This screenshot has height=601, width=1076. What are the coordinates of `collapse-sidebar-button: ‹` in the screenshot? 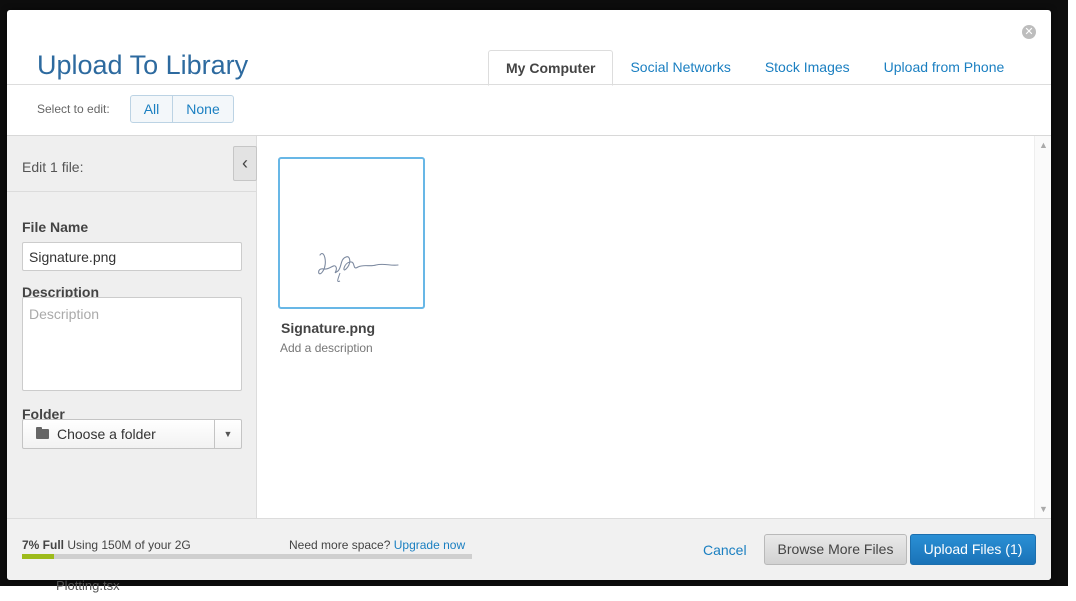 It's located at (245, 163).